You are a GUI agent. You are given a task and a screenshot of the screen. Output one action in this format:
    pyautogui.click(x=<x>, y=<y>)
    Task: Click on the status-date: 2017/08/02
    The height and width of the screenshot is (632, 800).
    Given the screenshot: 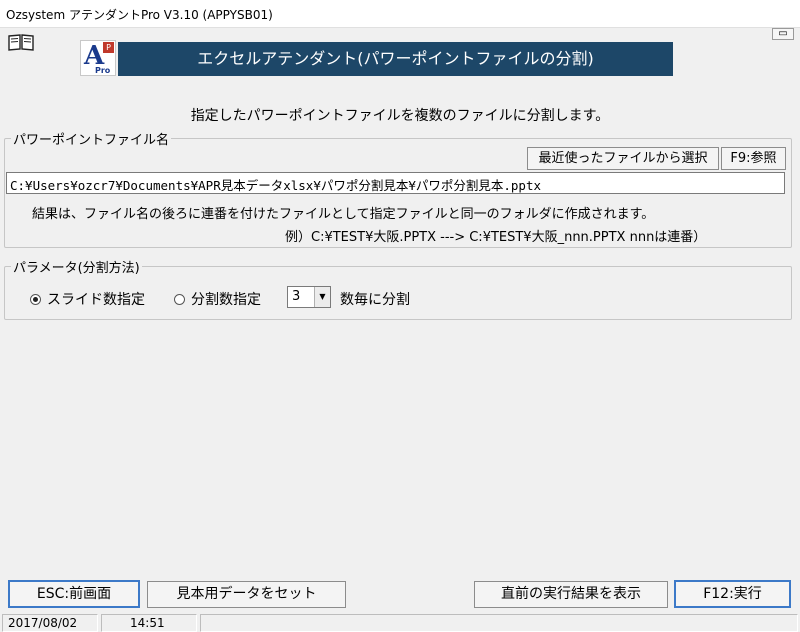 What is the action you would take?
    pyautogui.click(x=50, y=623)
    